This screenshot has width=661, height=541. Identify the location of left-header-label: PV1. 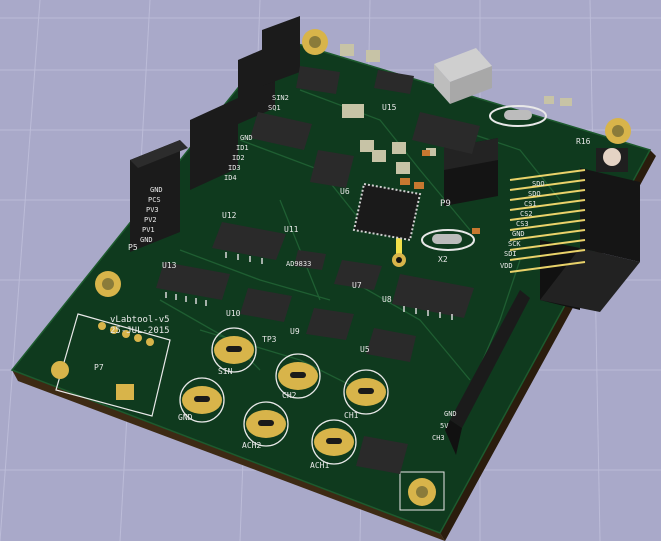
(148, 230).